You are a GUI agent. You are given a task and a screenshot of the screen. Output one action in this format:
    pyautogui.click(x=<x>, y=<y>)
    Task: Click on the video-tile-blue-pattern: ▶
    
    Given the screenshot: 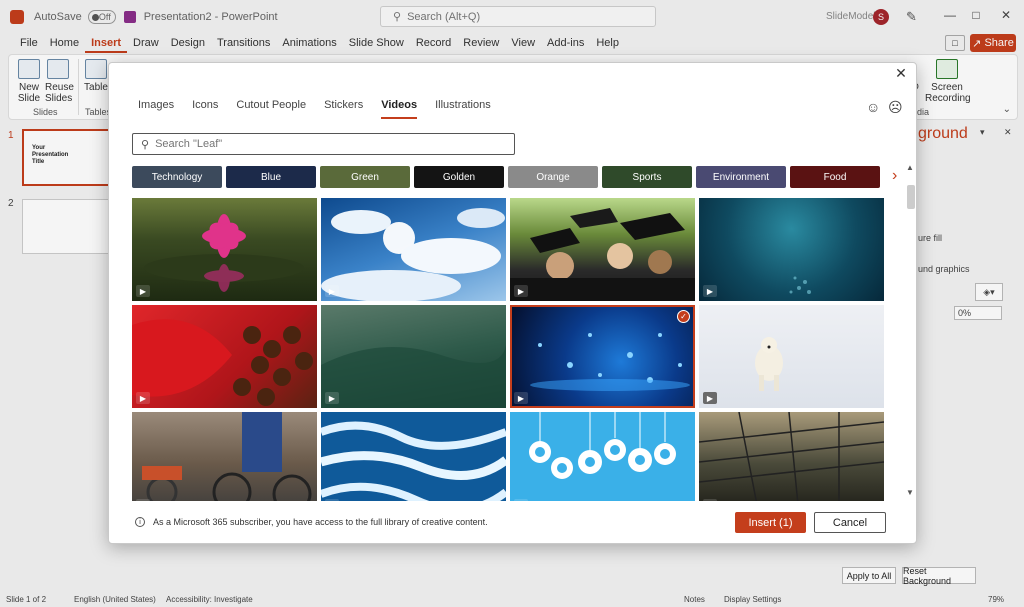 What is the action you would take?
    pyautogui.click(x=413, y=456)
    